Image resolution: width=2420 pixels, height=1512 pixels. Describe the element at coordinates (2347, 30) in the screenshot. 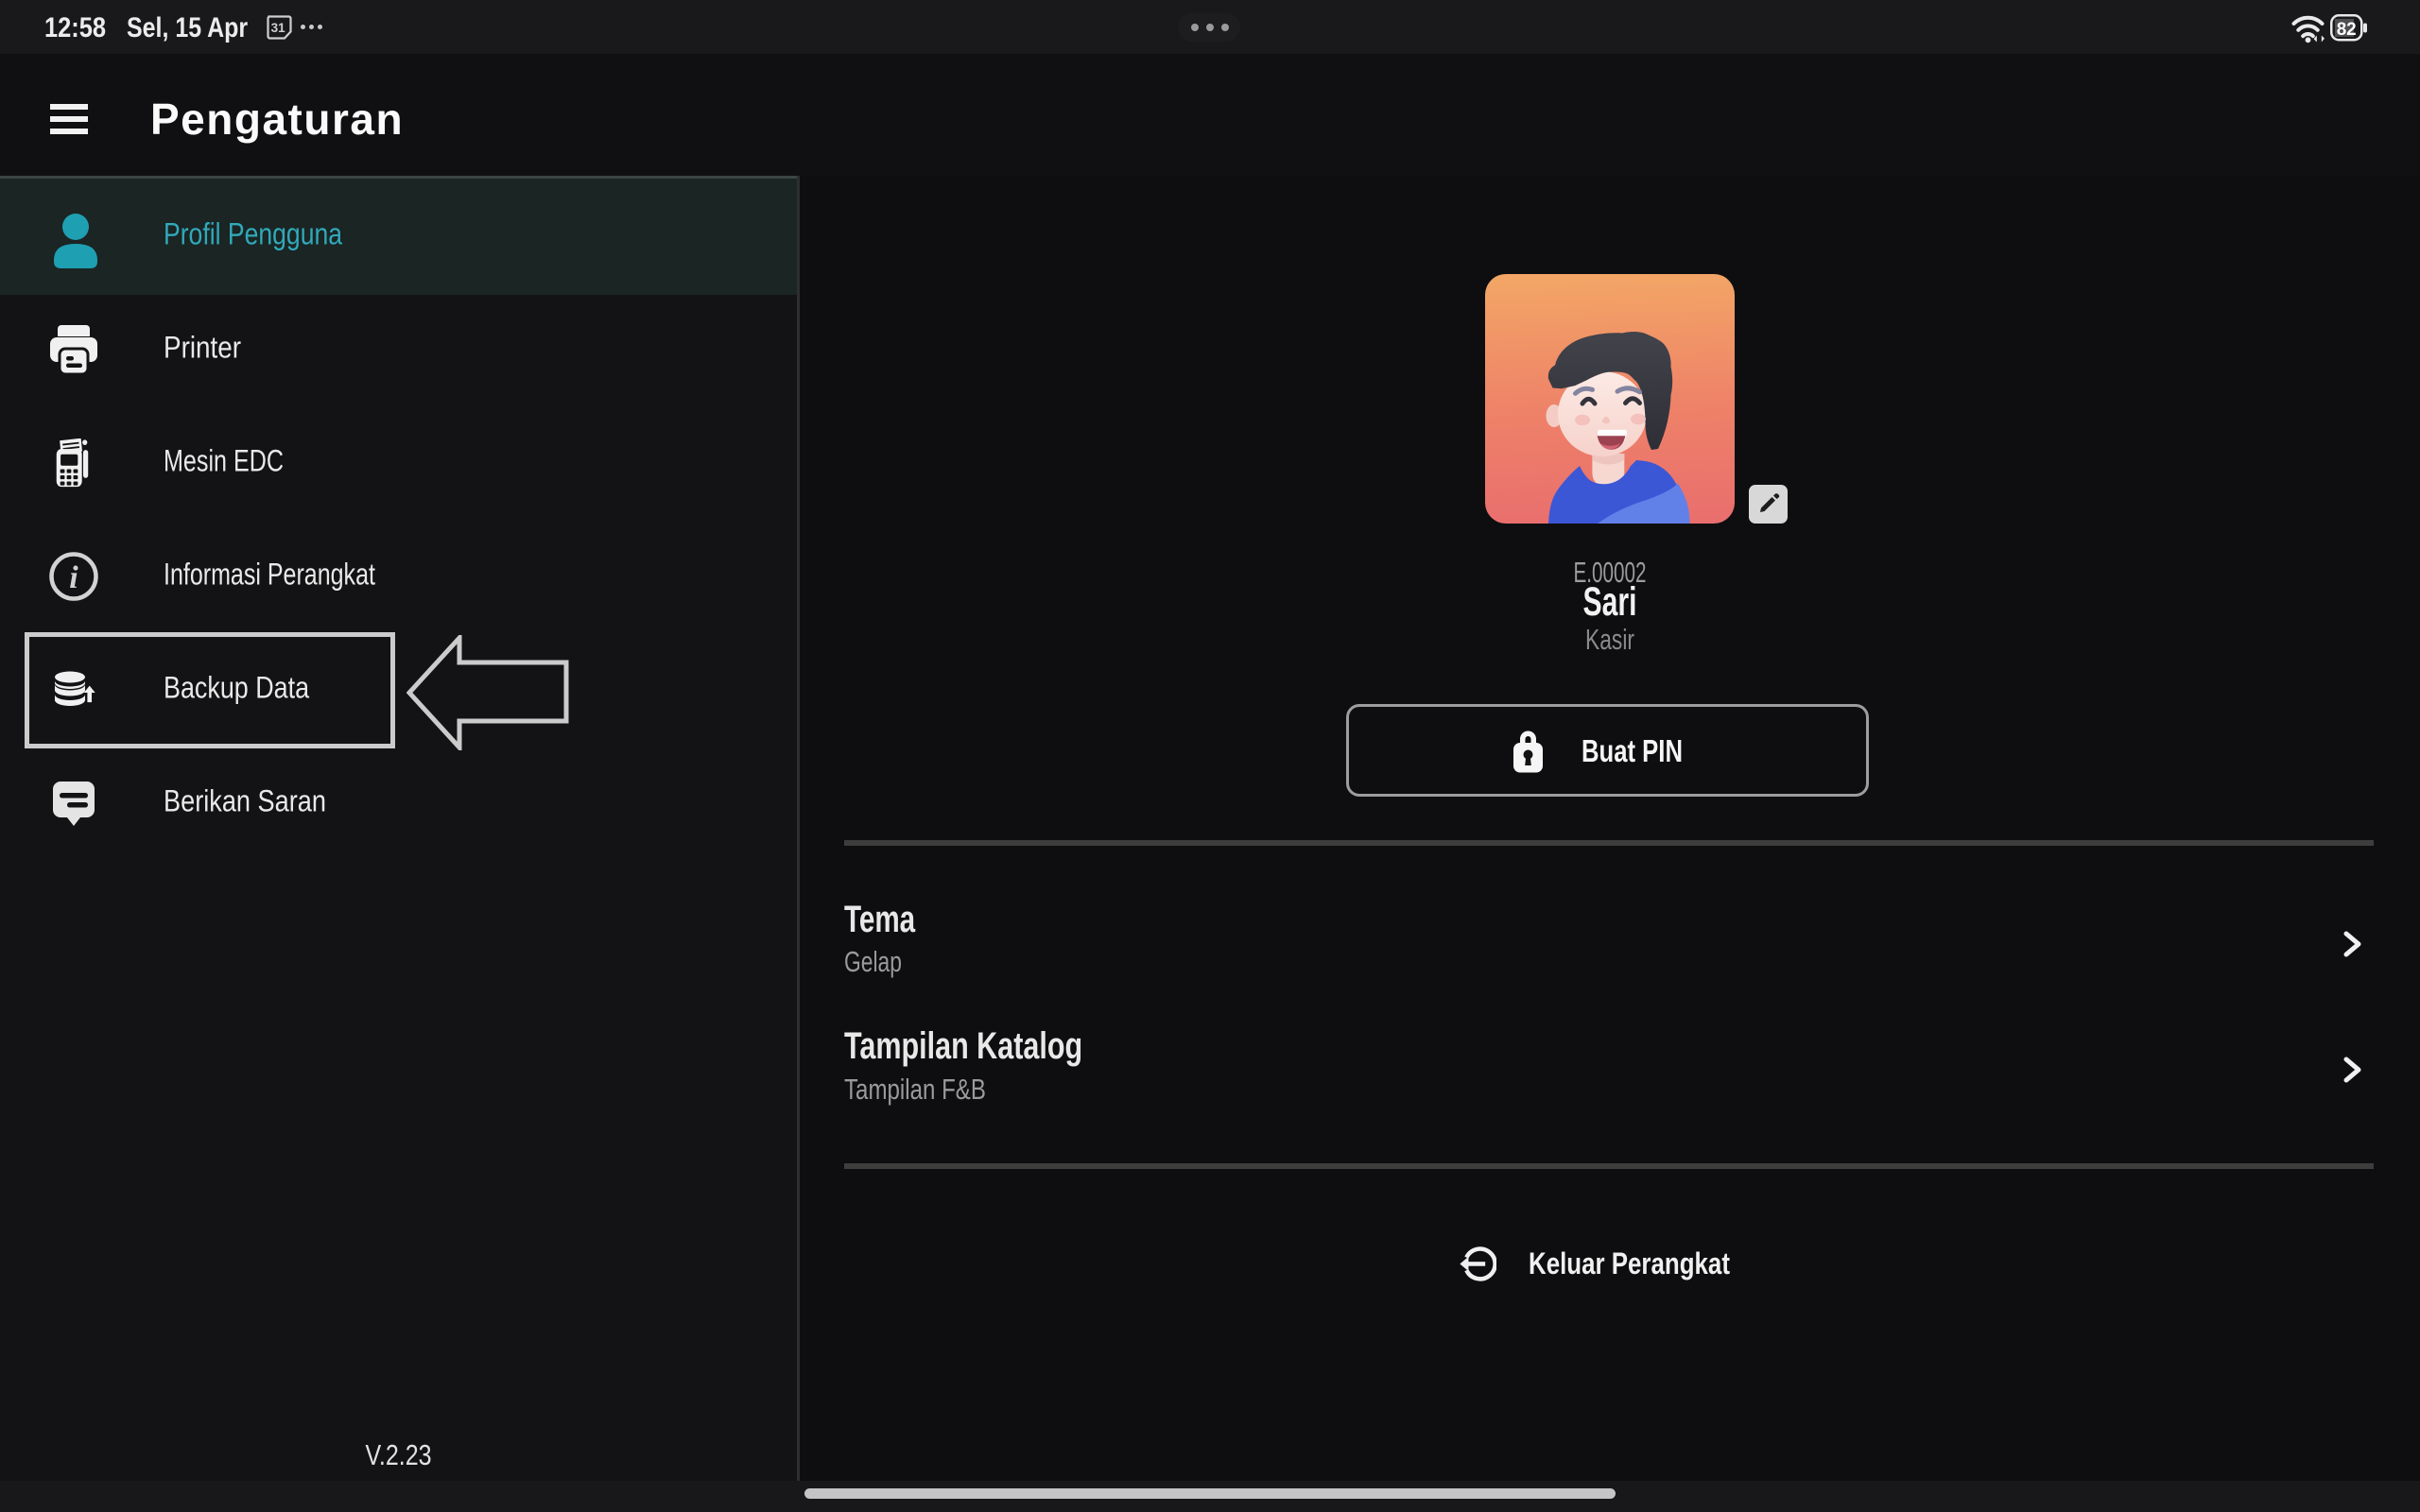

I see `svg-text: 82` at that location.